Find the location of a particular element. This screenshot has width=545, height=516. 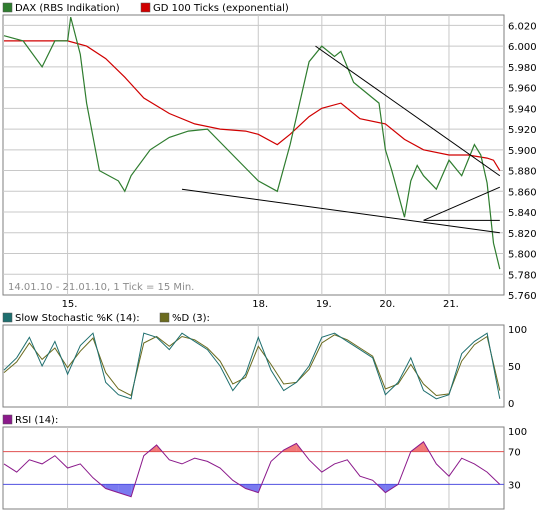

price-y-tick-label: 5.980 is located at coordinates (522, 68).